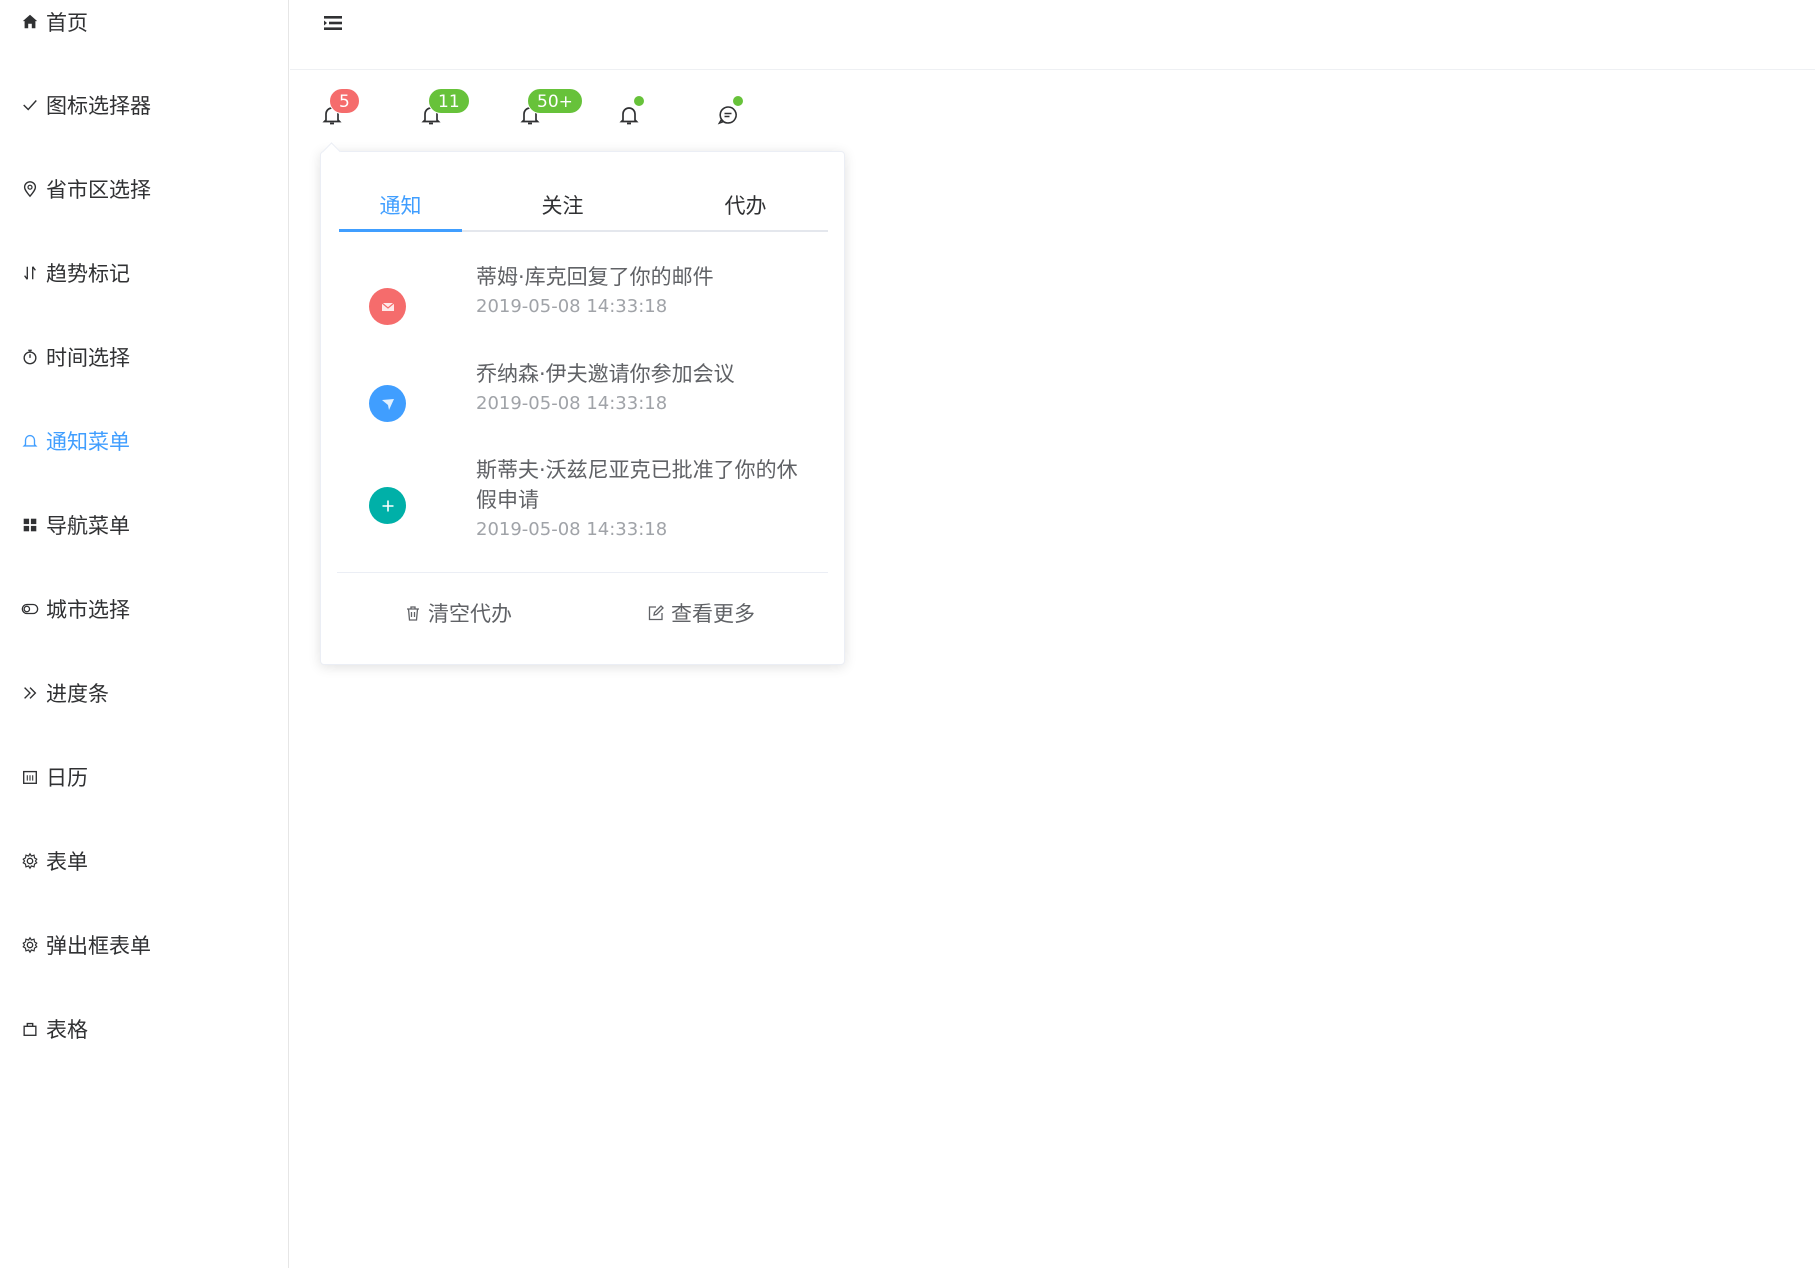 The image size is (1815, 1268). What do you see at coordinates (88, 274) in the screenshot?
I see `sidebar-item-label: 趋势标记` at bounding box center [88, 274].